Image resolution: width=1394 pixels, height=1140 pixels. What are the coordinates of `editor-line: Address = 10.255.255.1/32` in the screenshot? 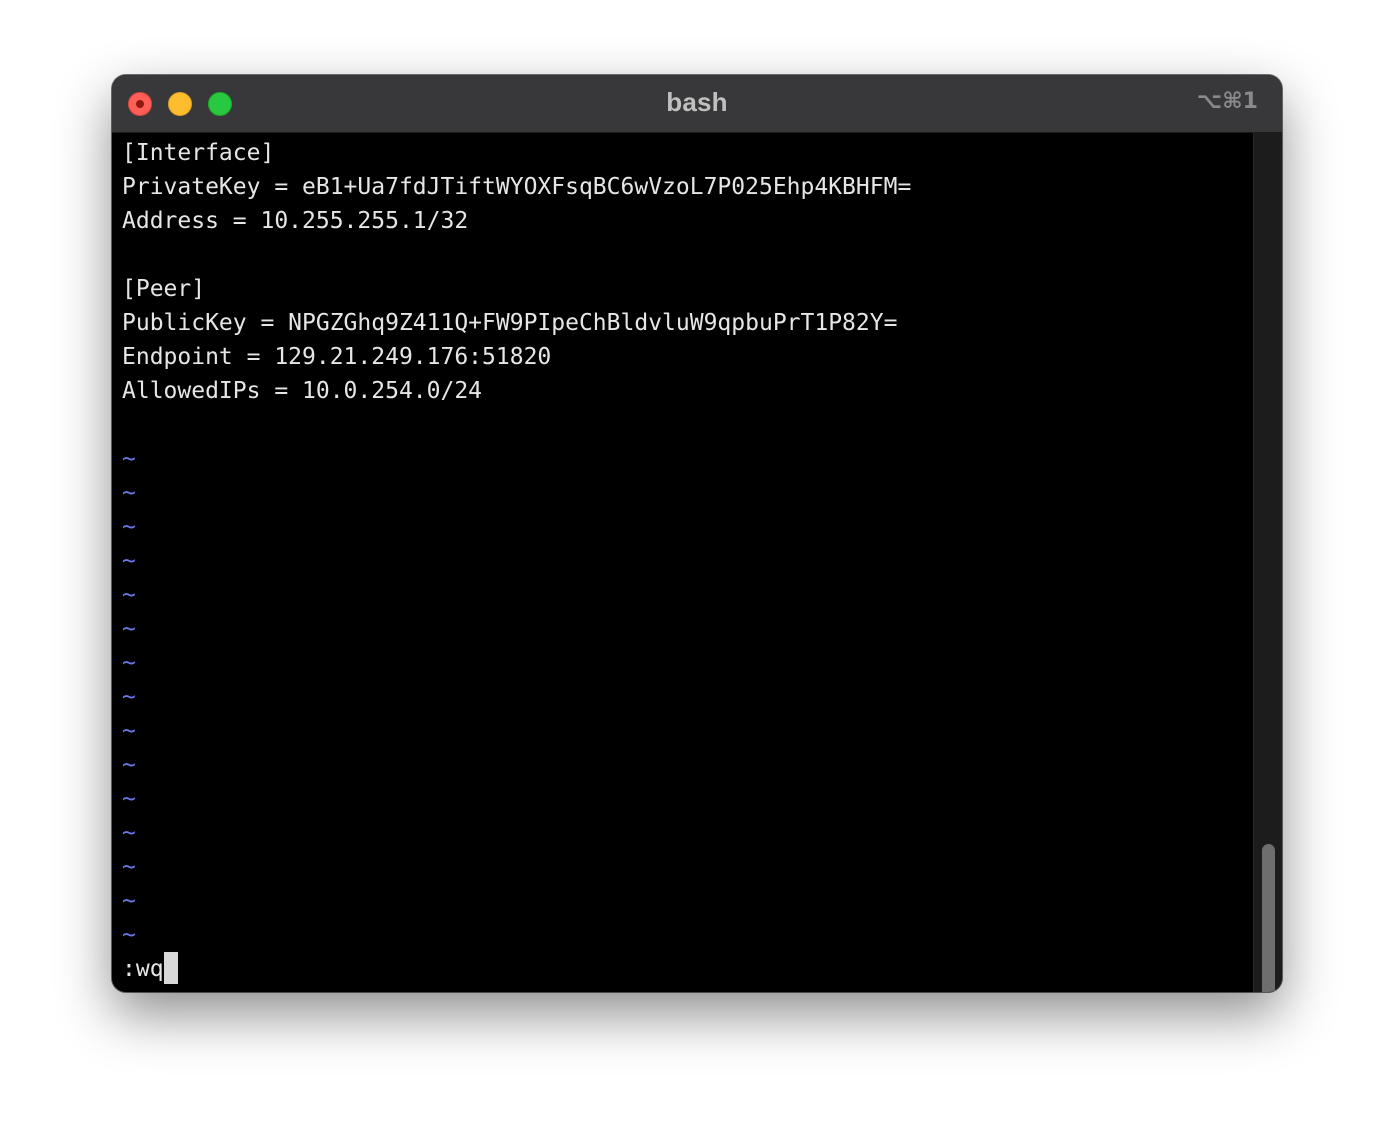 It's located at (295, 221).